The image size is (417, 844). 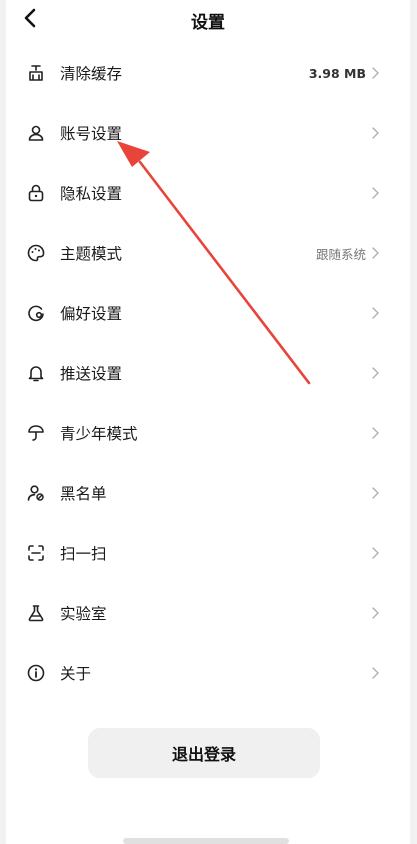 I want to click on theme-mode-value: 跟随系统, so click(x=340, y=254).